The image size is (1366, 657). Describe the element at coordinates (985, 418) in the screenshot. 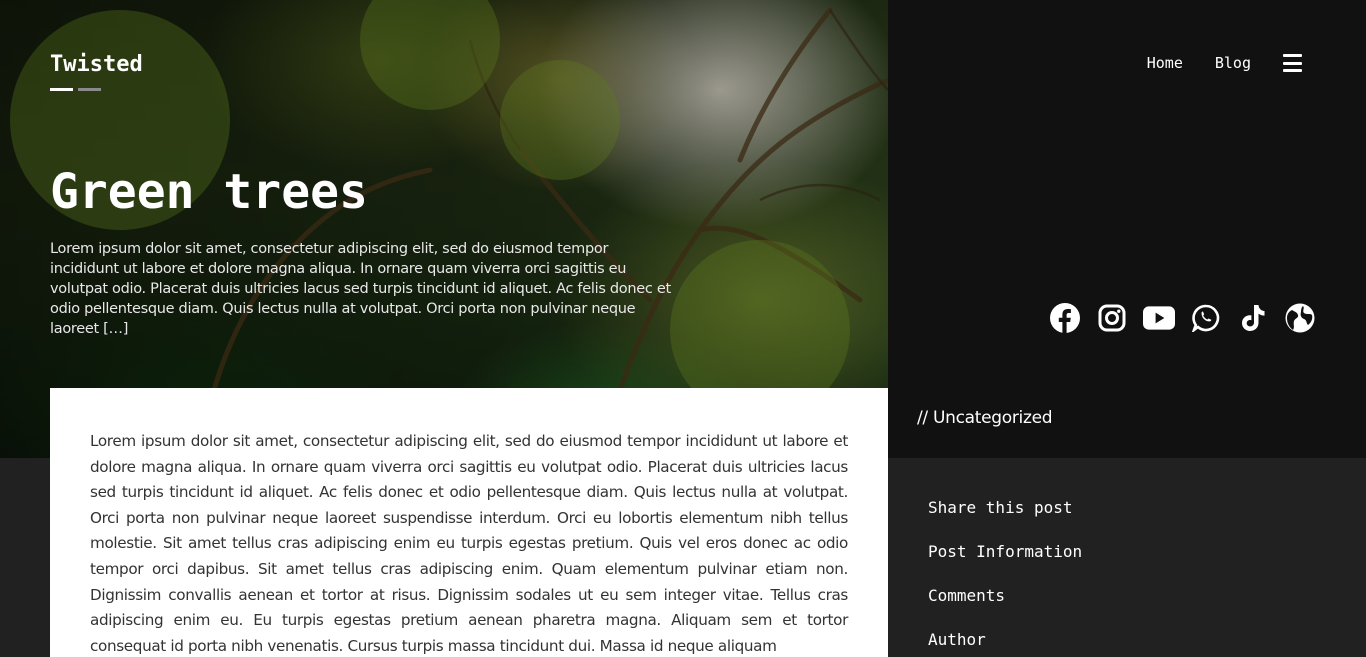

I see `post-category-link: // Uncategorized` at that location.